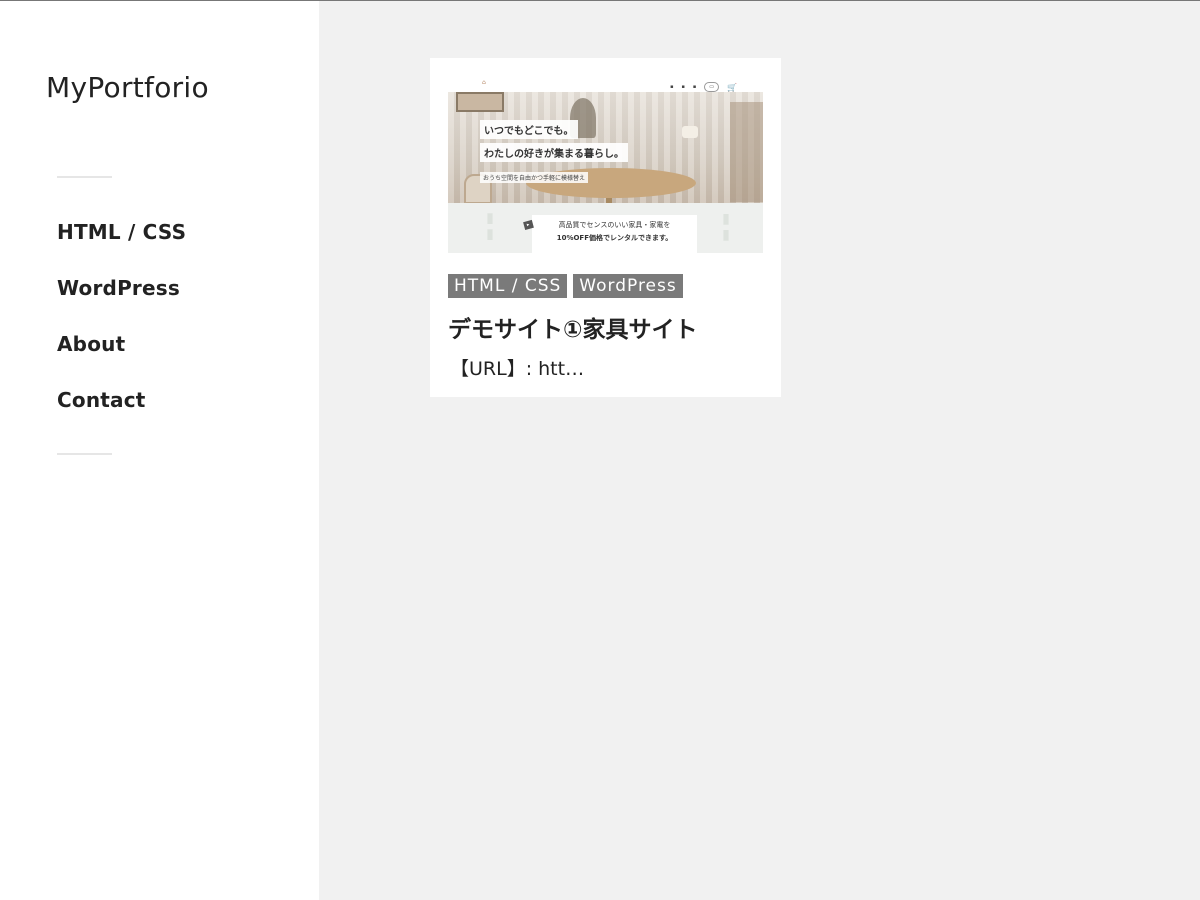 This screenshot has width=1200, height=900. I want to click on thumbnail-login-button: ▭, so click(712, 87).